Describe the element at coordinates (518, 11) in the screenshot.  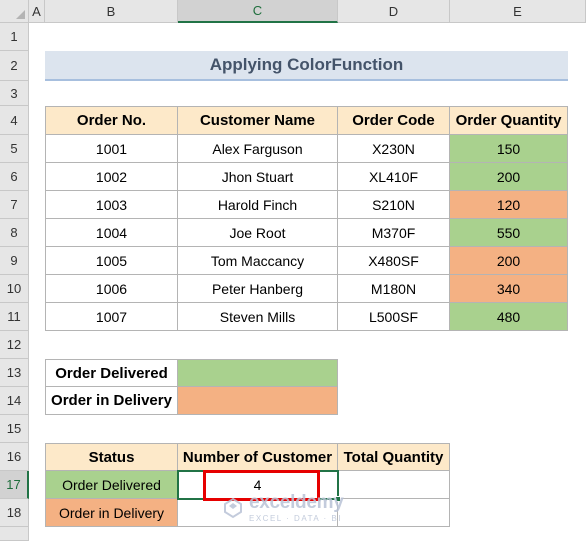
I see `column-header-e: E` at that location.